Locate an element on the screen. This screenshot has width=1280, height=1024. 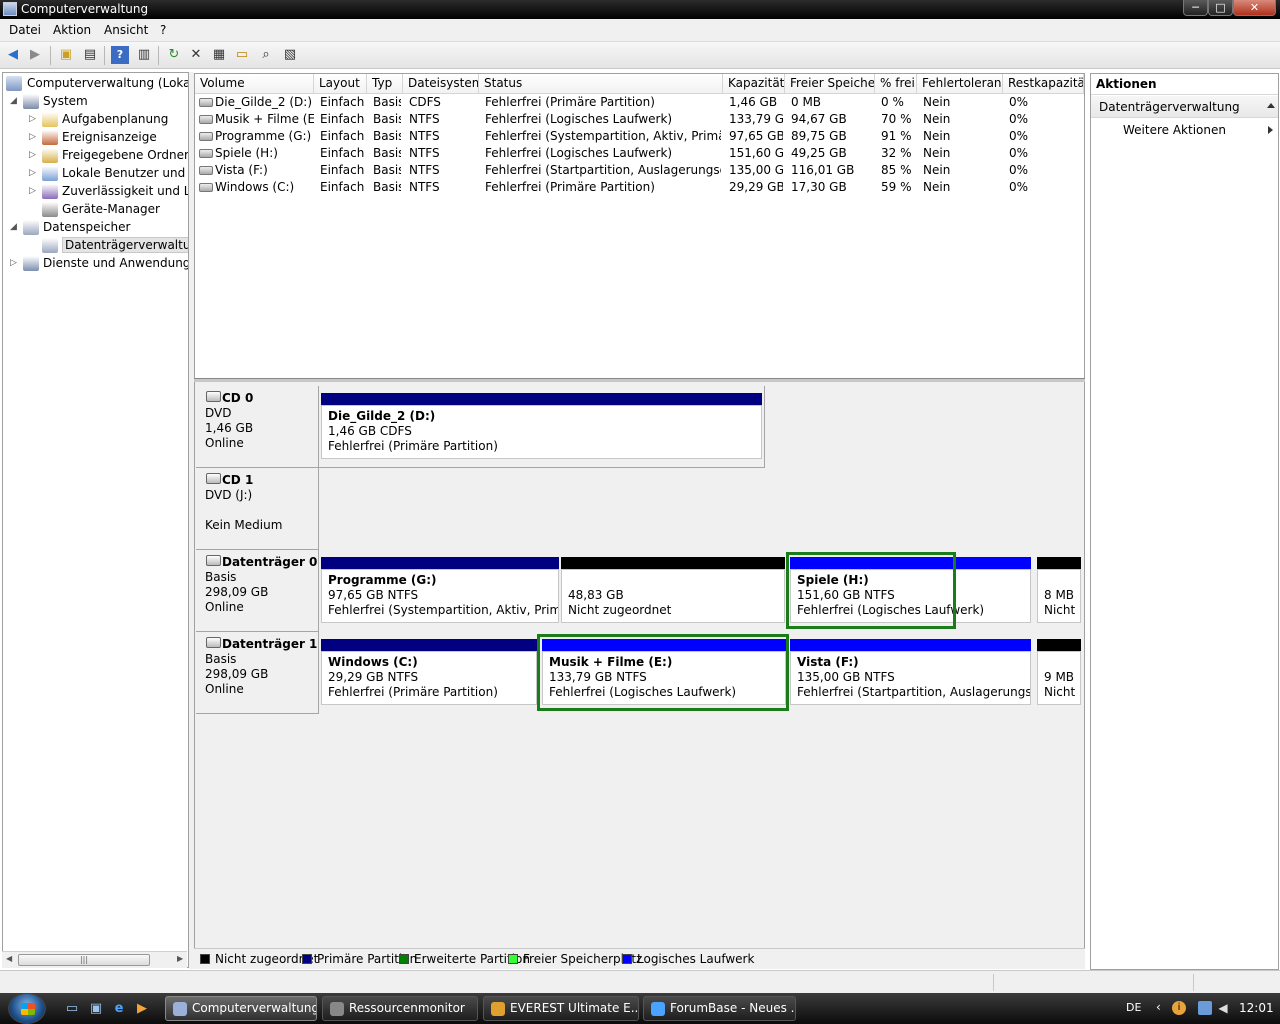
switch-windows-icon: ▣ is located at coordinates (96, 1009).